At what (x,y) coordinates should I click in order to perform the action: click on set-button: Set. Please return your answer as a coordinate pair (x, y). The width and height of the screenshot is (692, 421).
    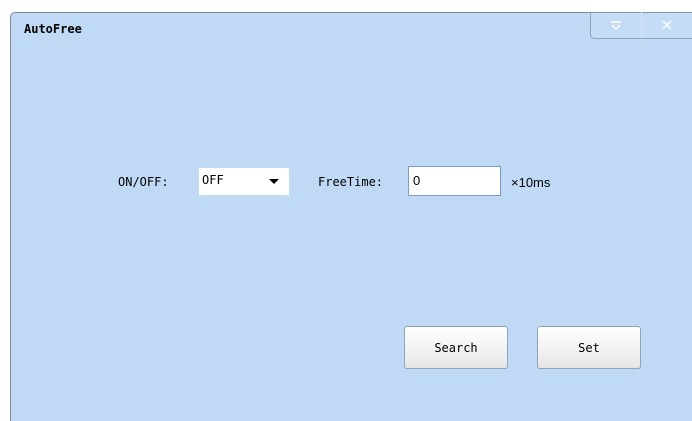
    Looking at the image, I should click on (589, 347).